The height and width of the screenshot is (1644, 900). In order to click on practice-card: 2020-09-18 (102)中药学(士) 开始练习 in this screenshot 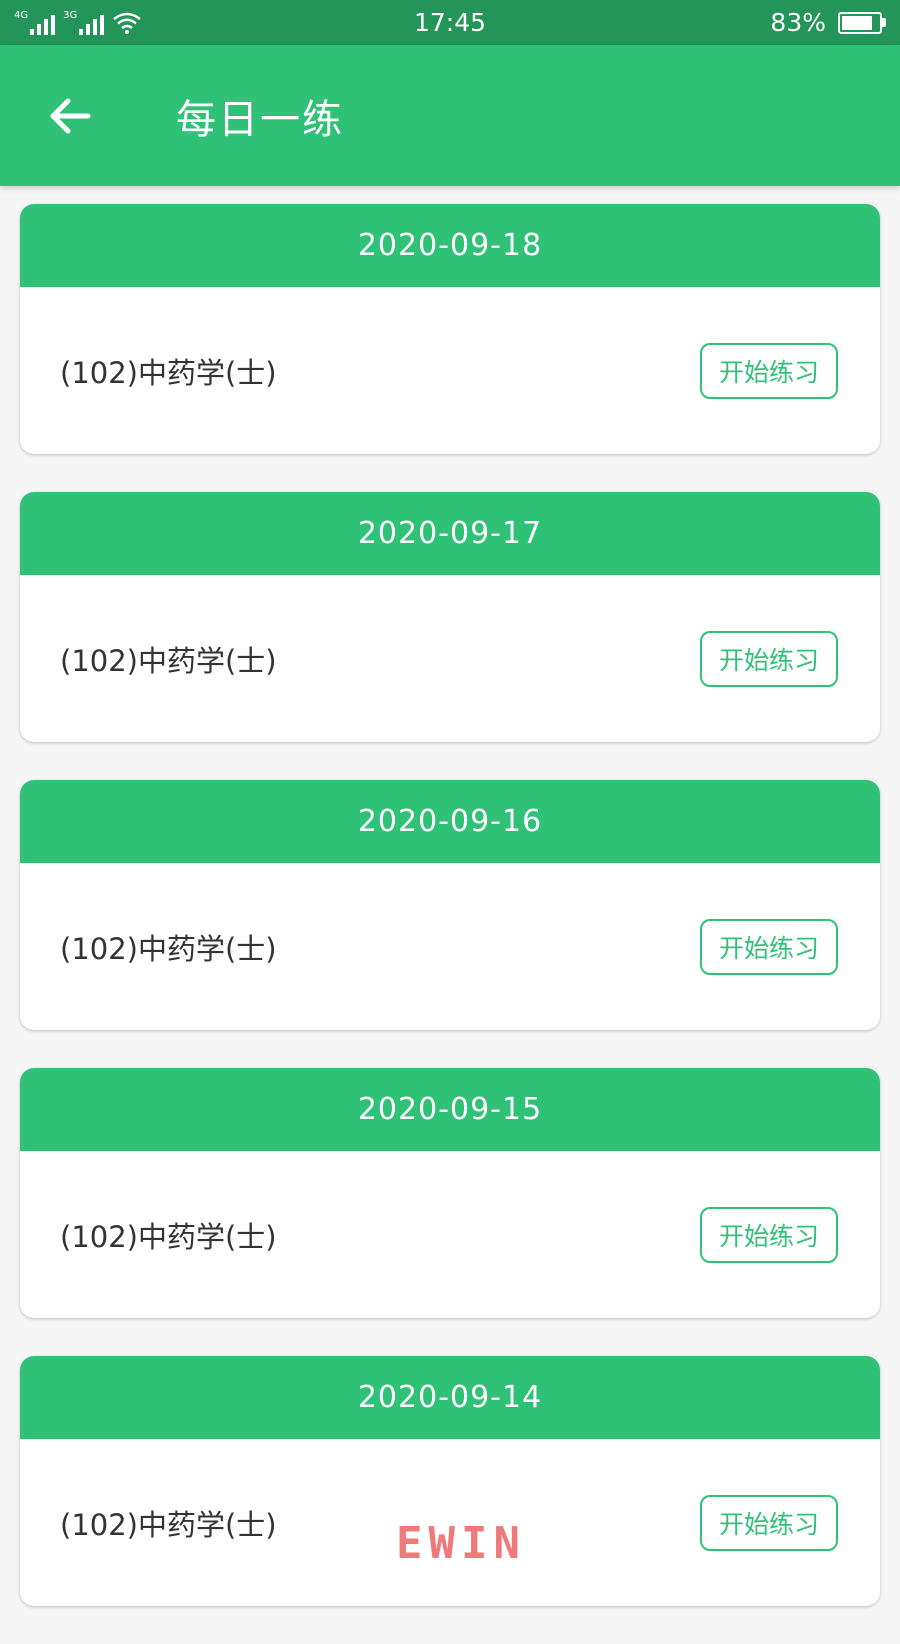, I will do `click(450, 329)`.